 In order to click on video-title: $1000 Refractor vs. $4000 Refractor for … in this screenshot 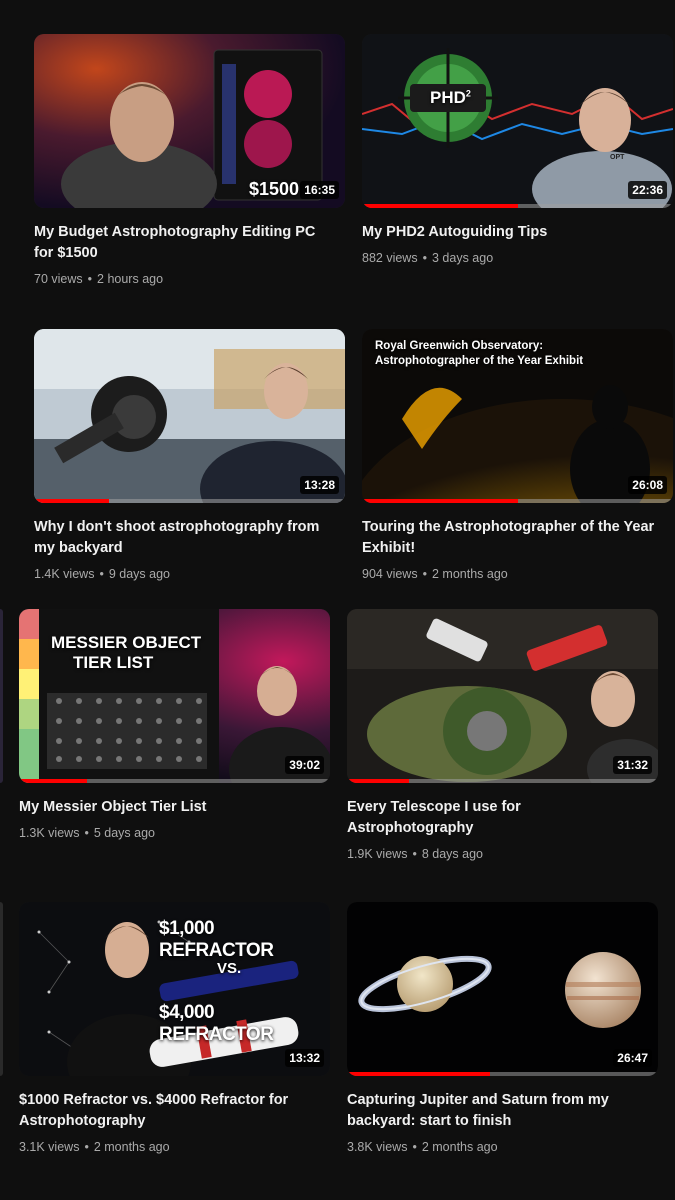, I will do `click(169, 1111)`.